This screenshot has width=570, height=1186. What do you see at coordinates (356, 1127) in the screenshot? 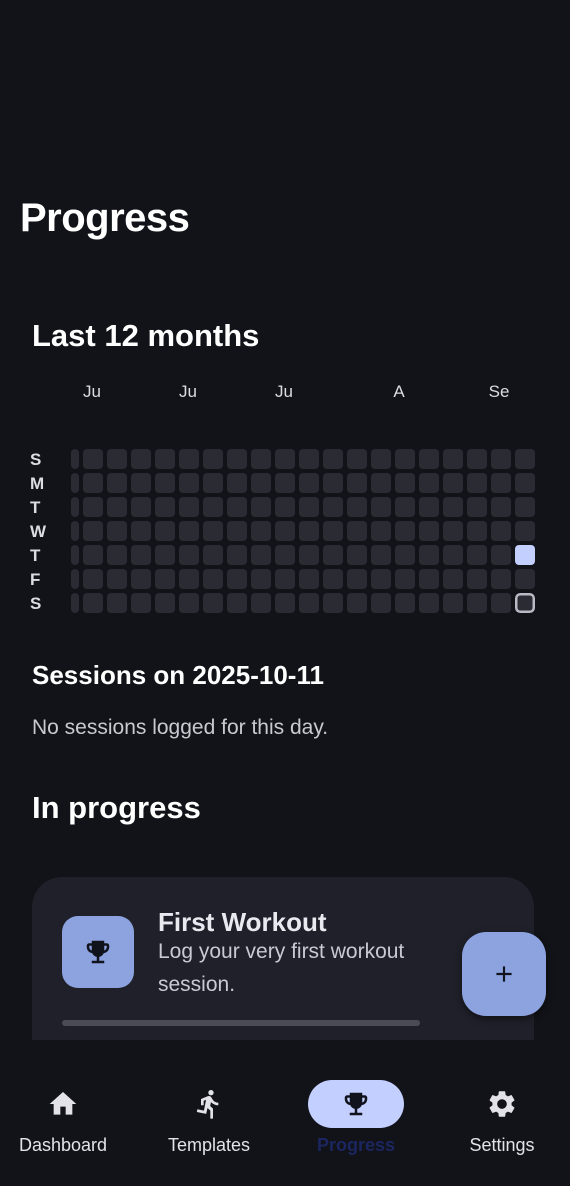
I see `nav-item-progress: Progress` at bounding box center [356, 1127].